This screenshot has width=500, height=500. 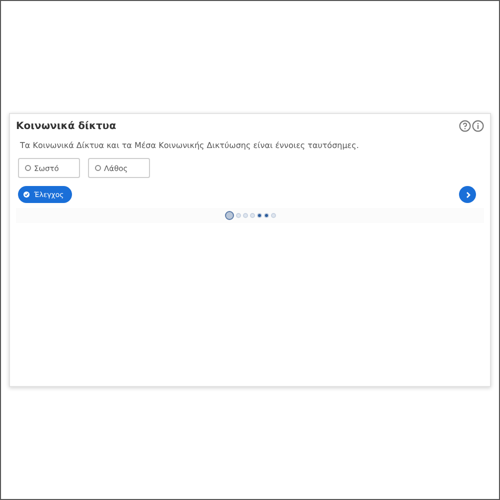 I want to click on question-text: Τα Κοινωνικά Δίκτυα και τα Μέσα Κοινωνικής Δικτύωσης είναι έννοιες ταυτόσημες., so click(x=190, y=145).